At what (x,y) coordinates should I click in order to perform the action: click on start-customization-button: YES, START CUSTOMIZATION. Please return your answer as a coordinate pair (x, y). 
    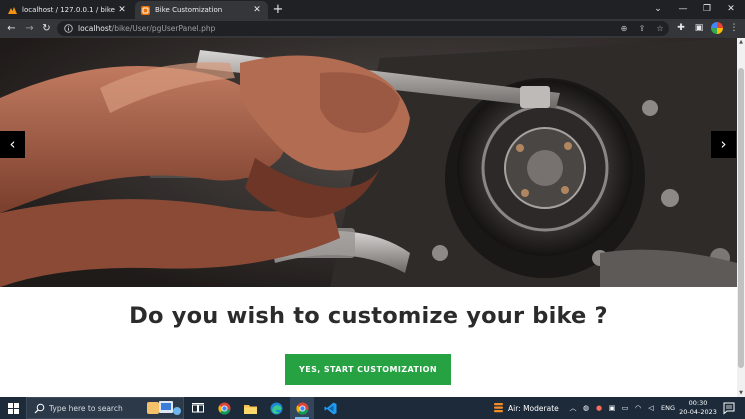
    Looking at the image, I should click on (368, 369).